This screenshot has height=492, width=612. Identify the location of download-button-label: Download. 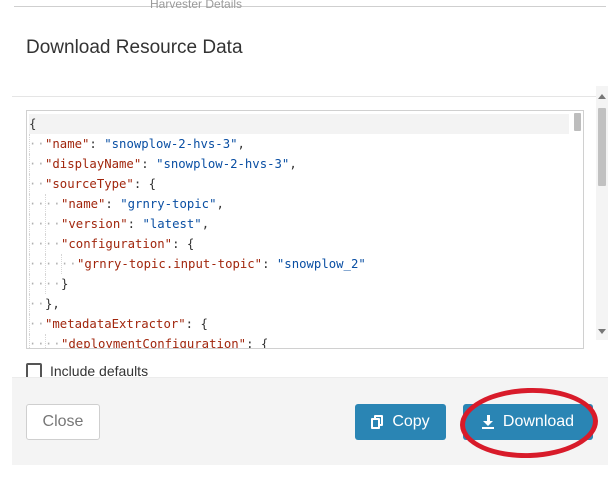
(538, 421).